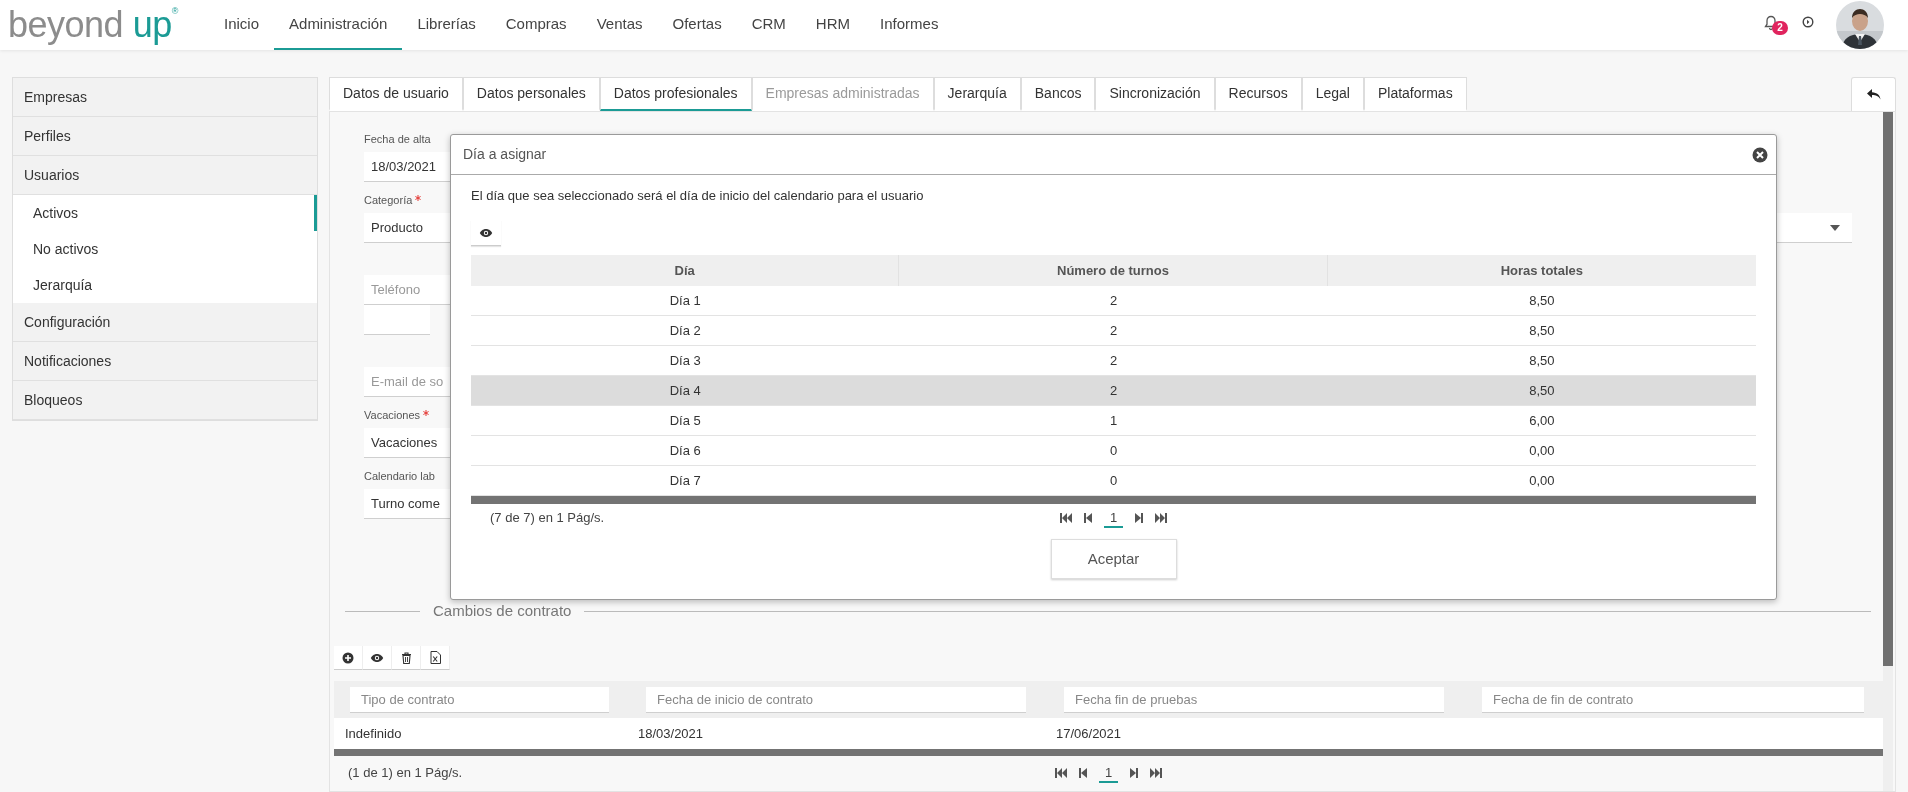 This screenshot has height=792, width=1908. Describe the element at coordinates (1808, 22) in the screenshot. I see `circle-caret-icon` at that location.